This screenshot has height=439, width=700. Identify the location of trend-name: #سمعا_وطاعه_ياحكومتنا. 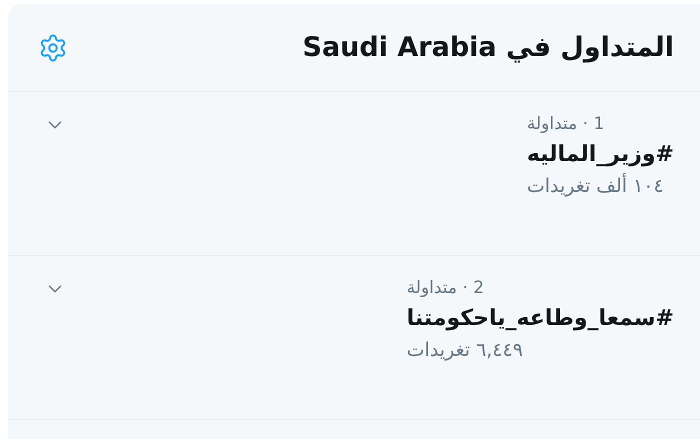
(540, 318).